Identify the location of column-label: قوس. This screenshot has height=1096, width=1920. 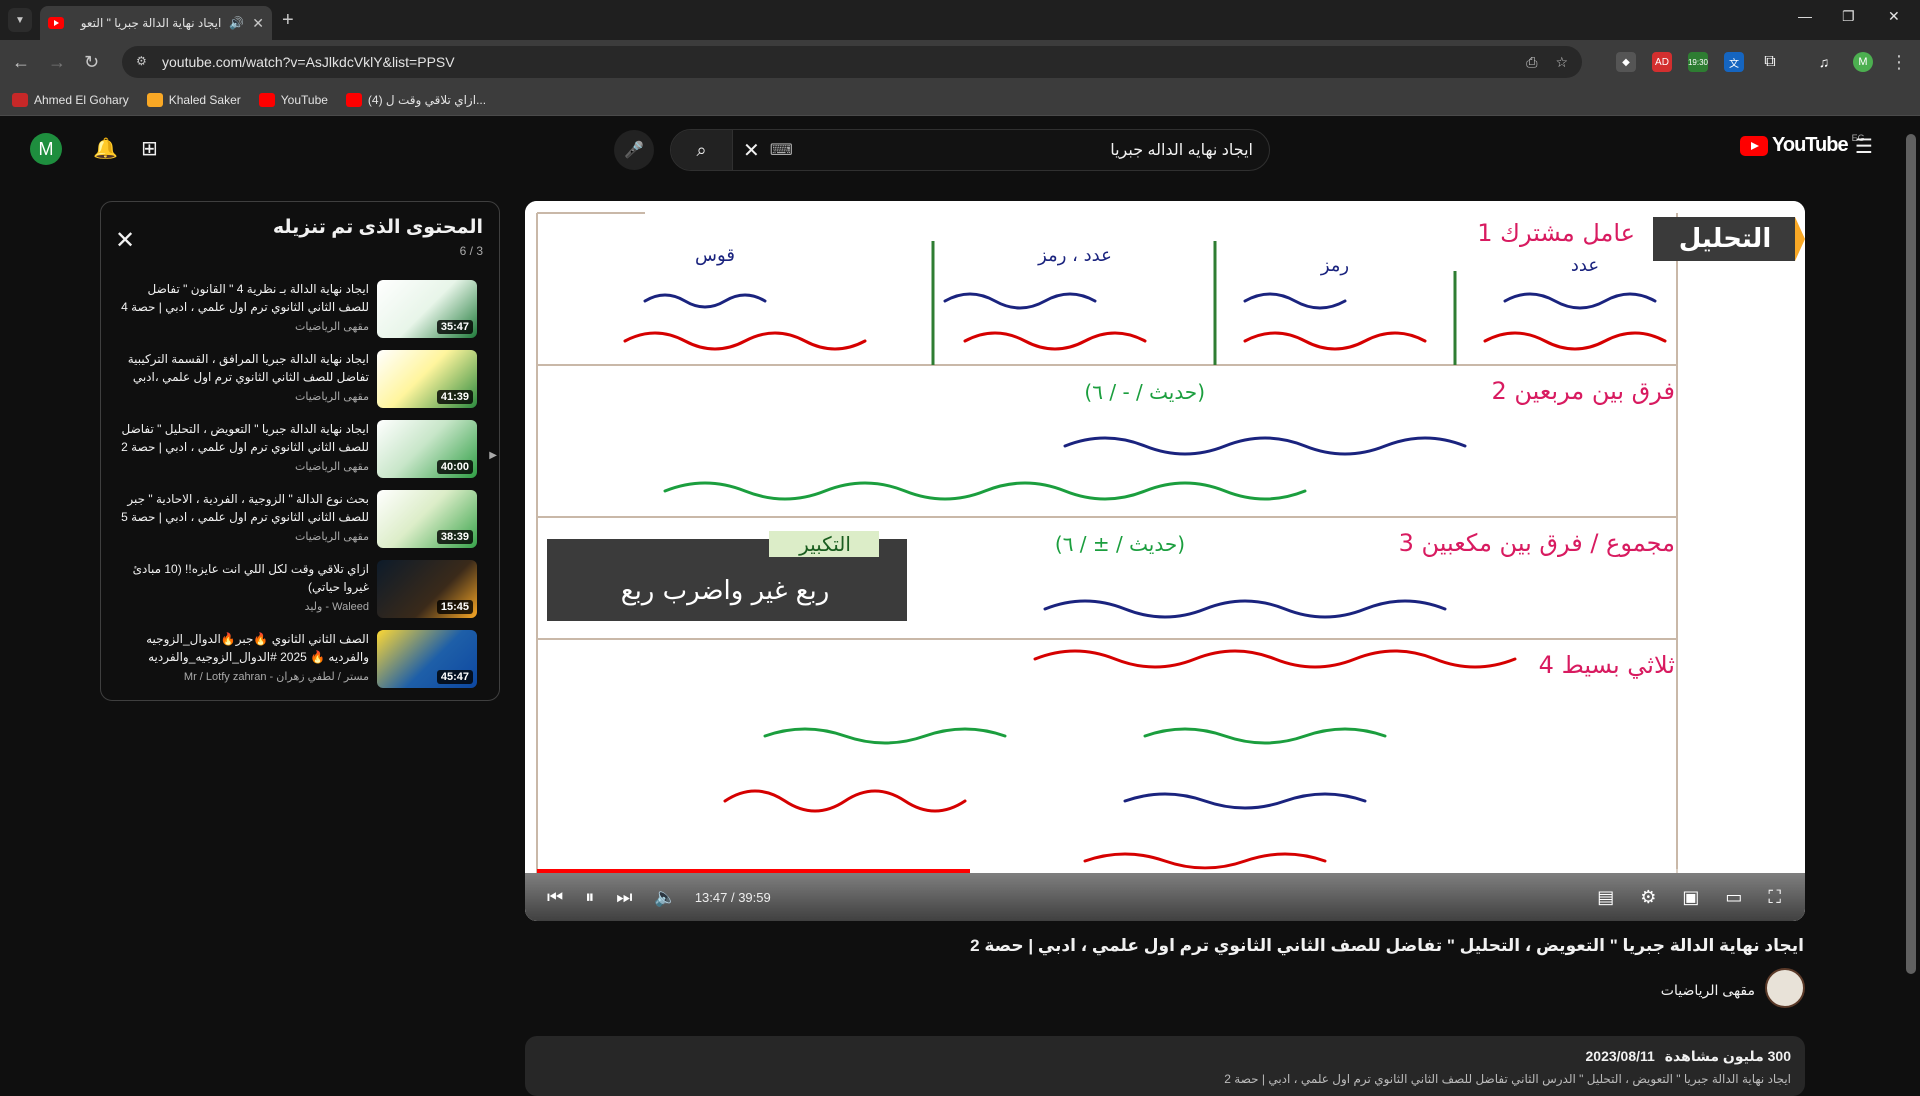
(715, 255).